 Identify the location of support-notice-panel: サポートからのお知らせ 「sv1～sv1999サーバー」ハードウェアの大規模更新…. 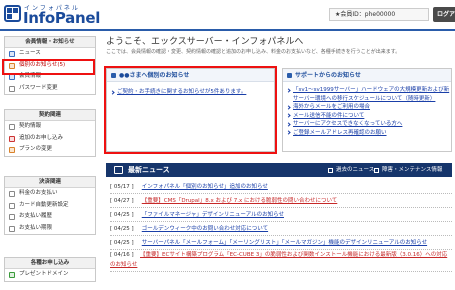
(367, 110).